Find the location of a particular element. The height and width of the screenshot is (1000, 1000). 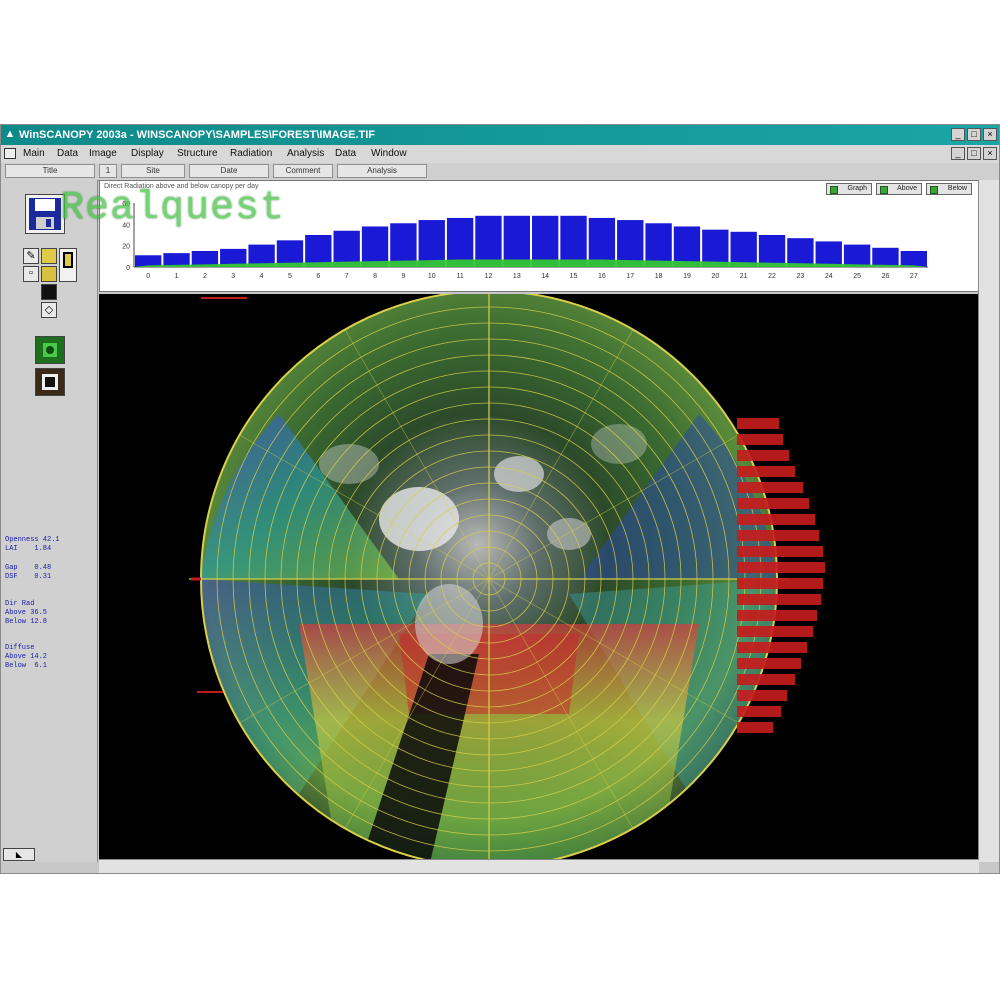

menu-display: Display is located at coordinates (147, 154).